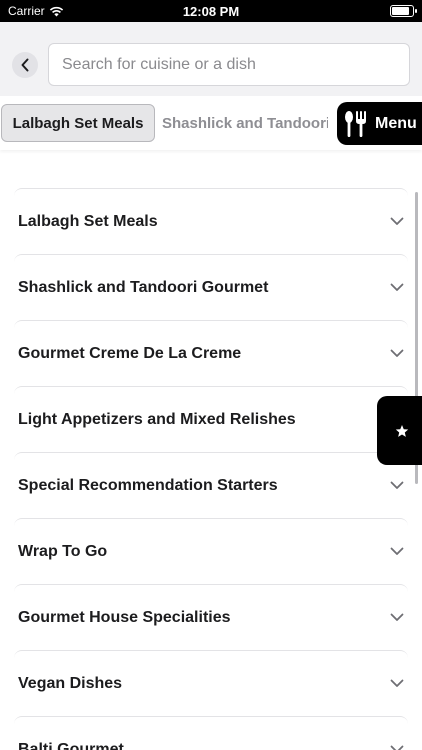  What do you see at coordinates (355, 123) in the screenshot?
I see `fork-knife-icon` at bounding box center [355, 123].